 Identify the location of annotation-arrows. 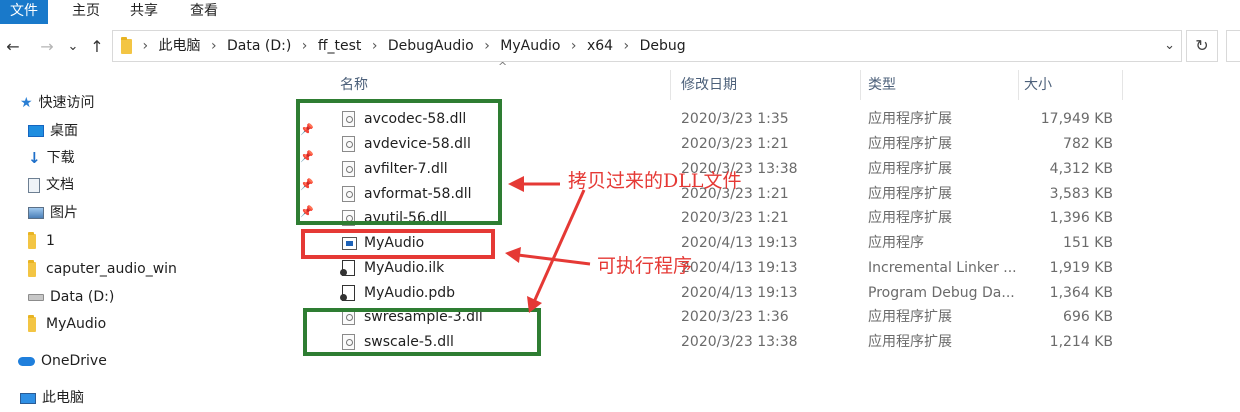
(548, 244).